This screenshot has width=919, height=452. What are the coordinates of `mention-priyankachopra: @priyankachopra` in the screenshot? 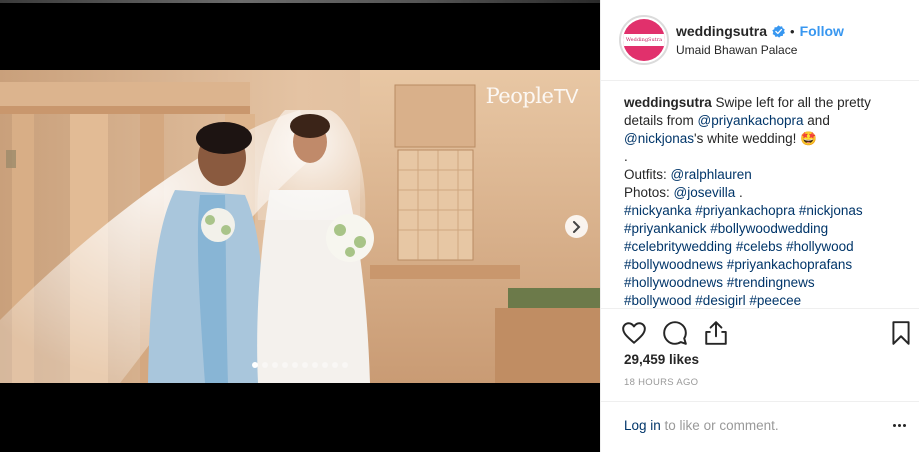 It's located at (751, 120).